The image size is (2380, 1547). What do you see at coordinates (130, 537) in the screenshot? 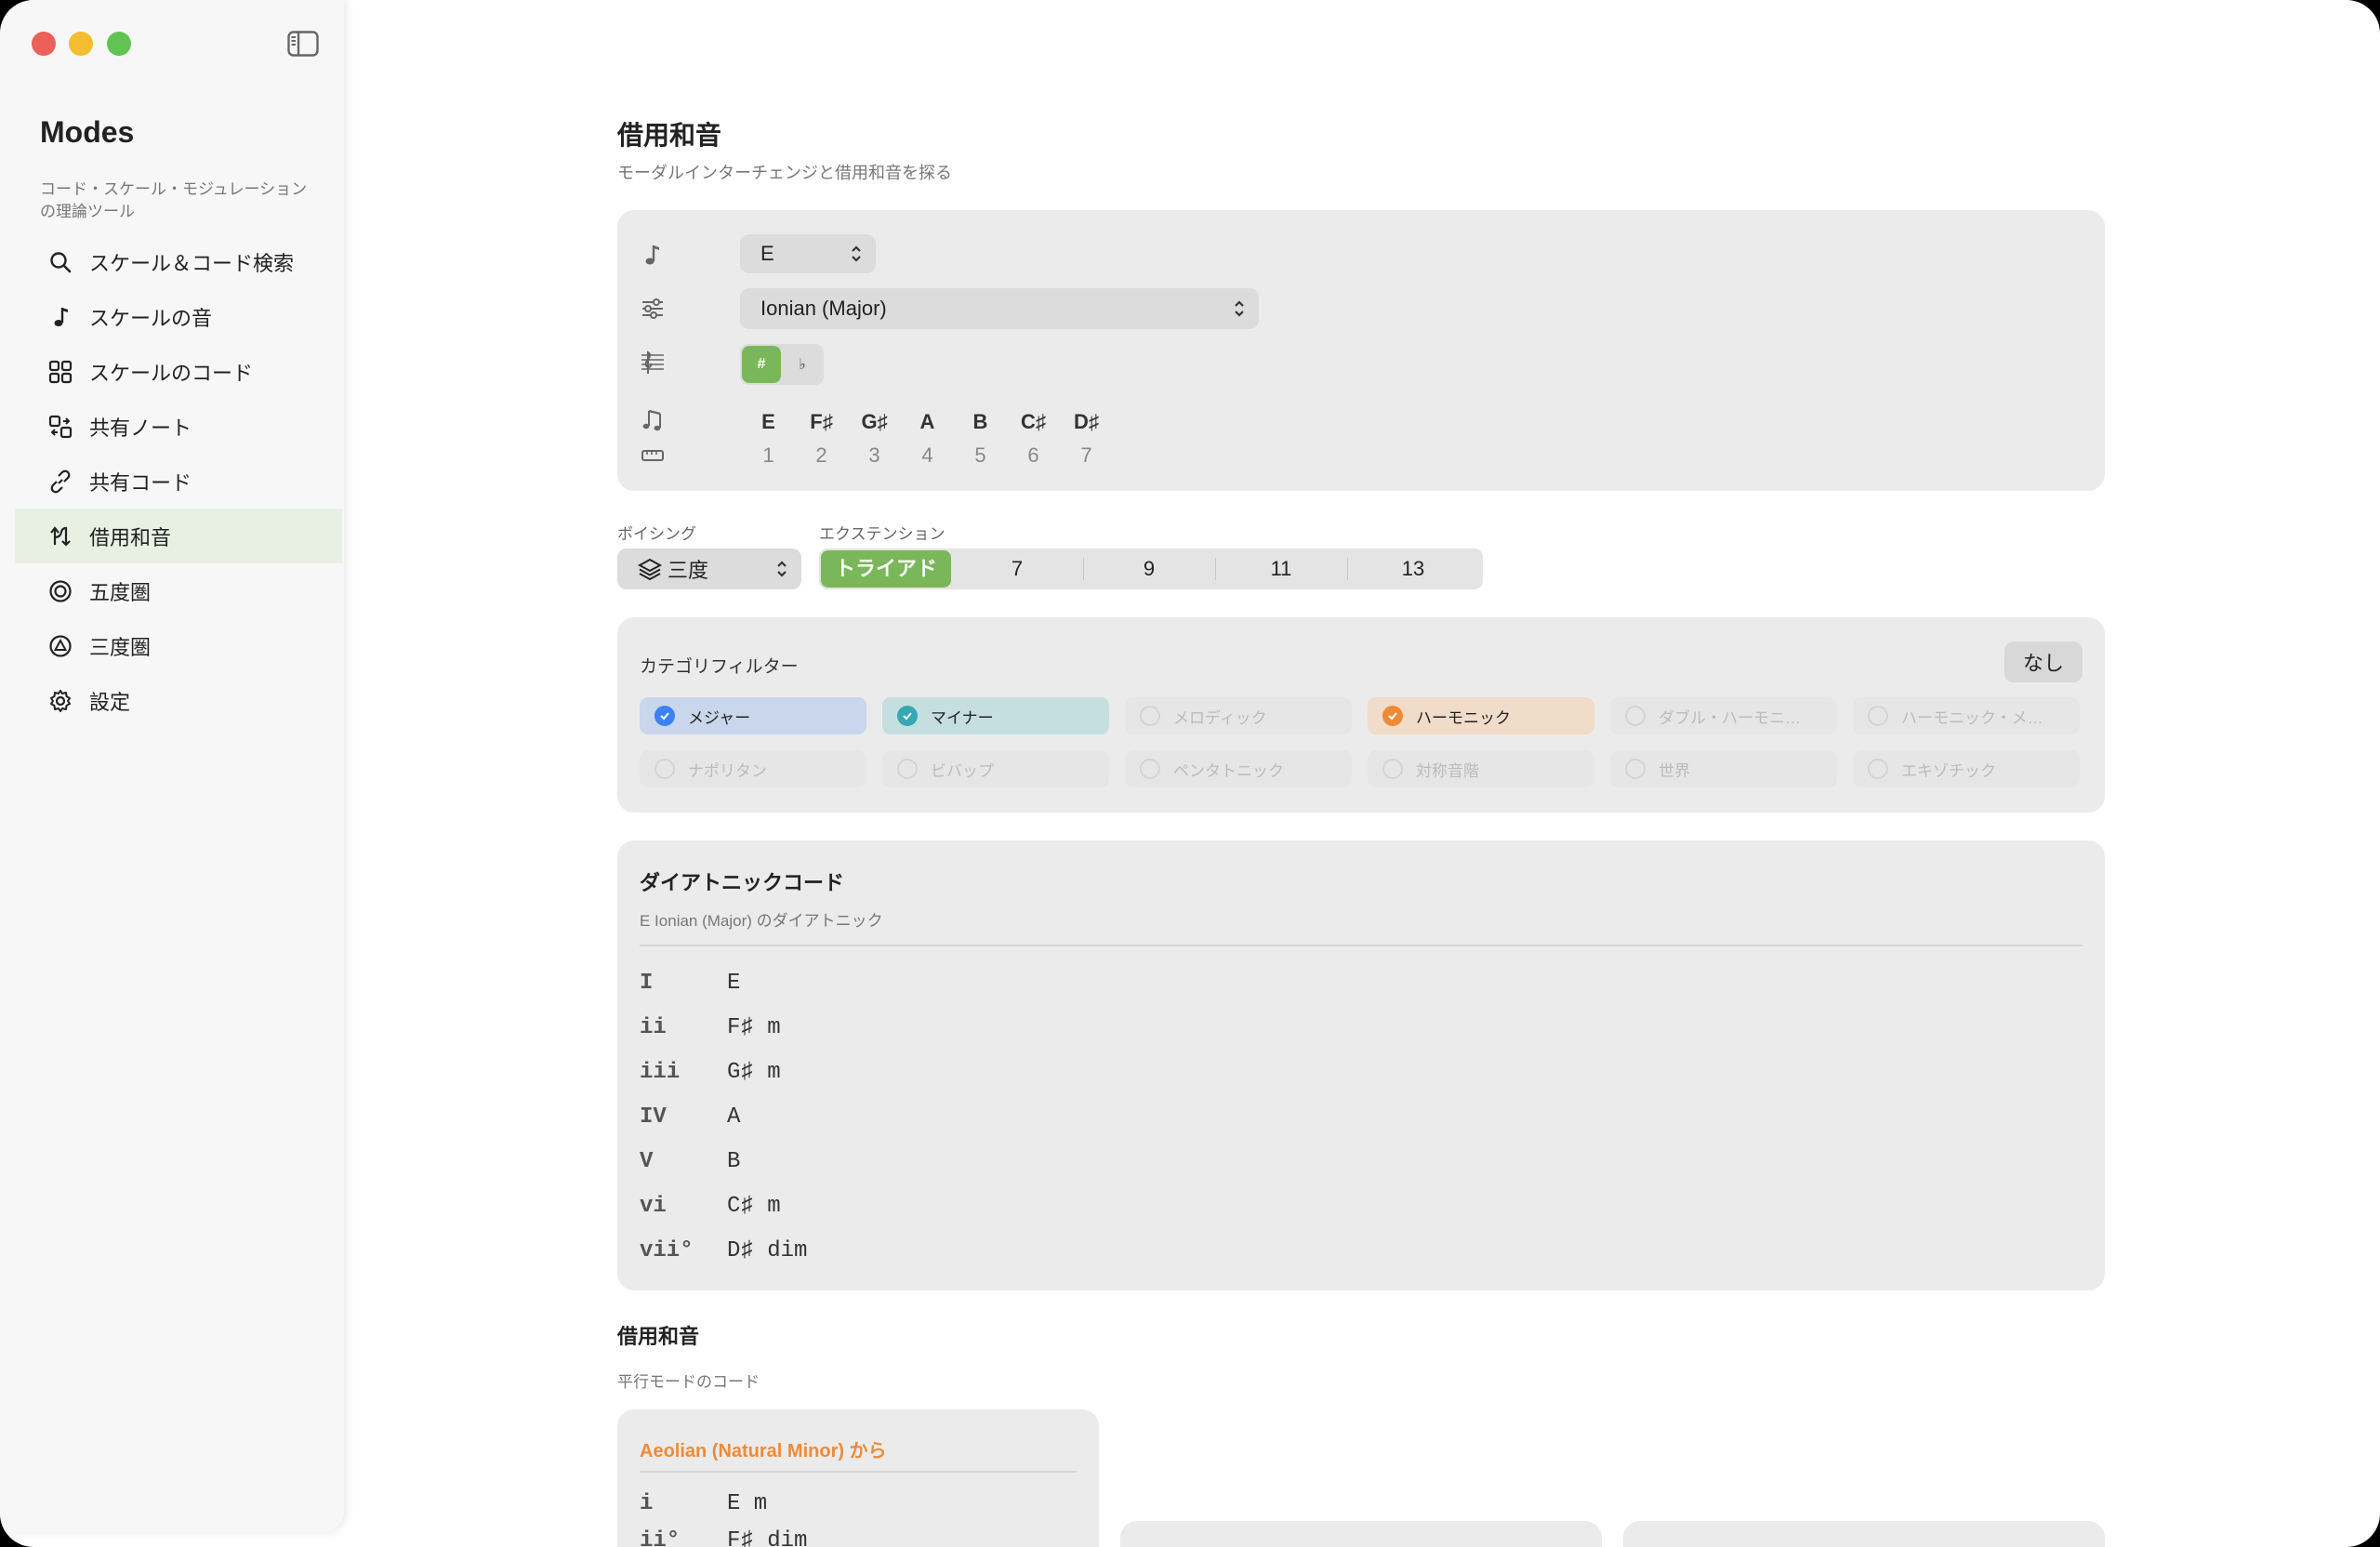
I see `sidebar-item-label: 借用和音` at bounding box center [130, 537].